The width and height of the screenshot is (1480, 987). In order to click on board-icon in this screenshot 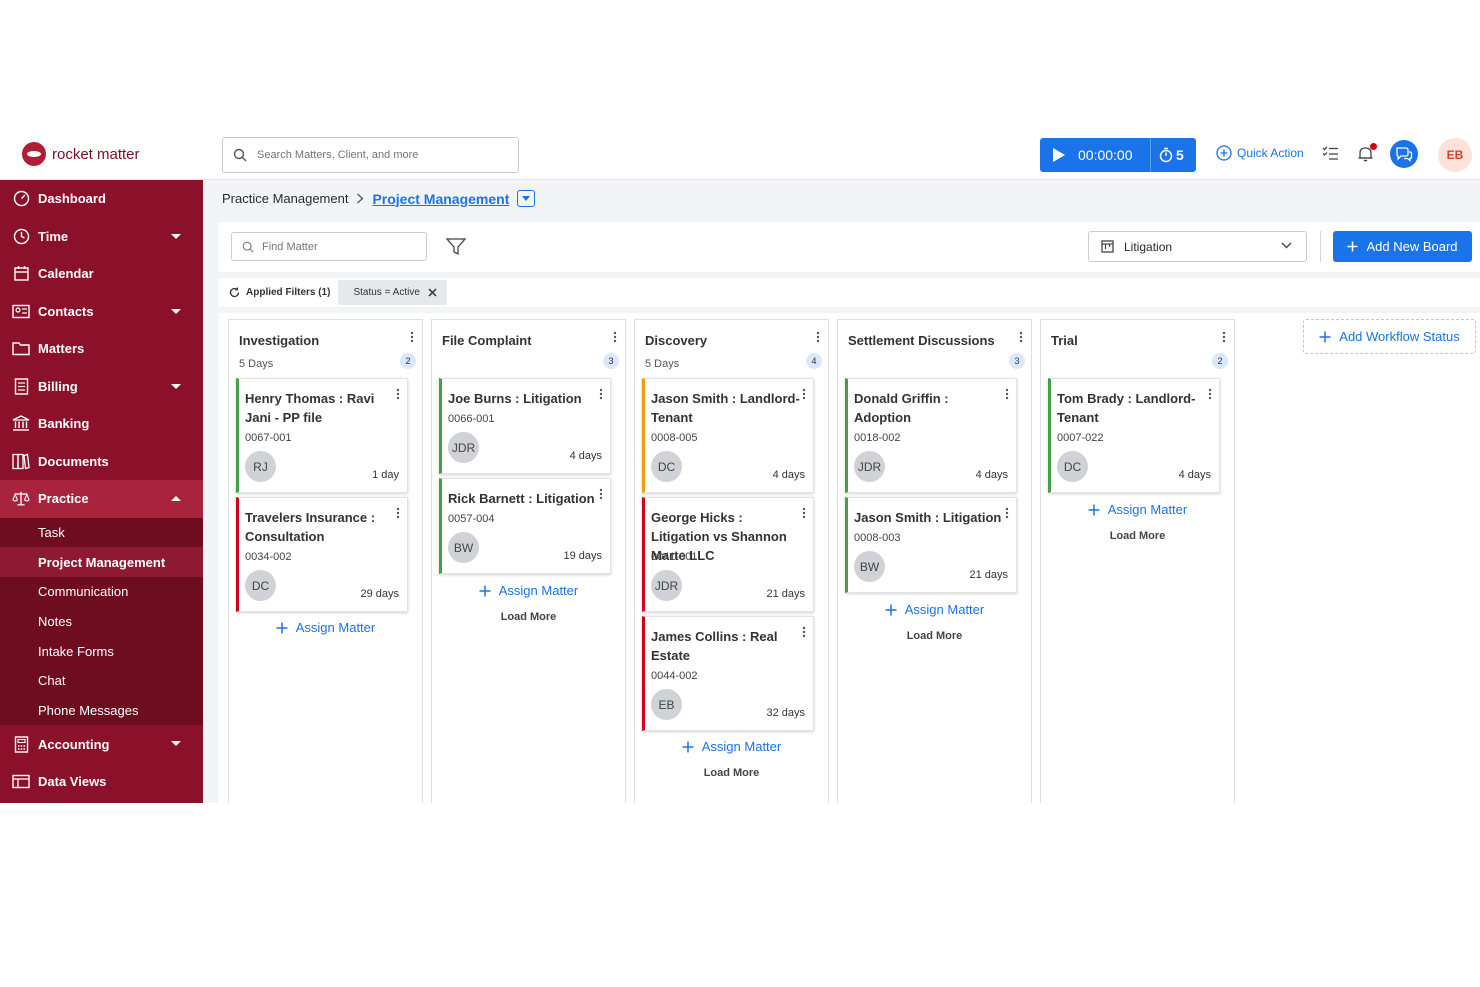, I will do `click(1107, 246)`.